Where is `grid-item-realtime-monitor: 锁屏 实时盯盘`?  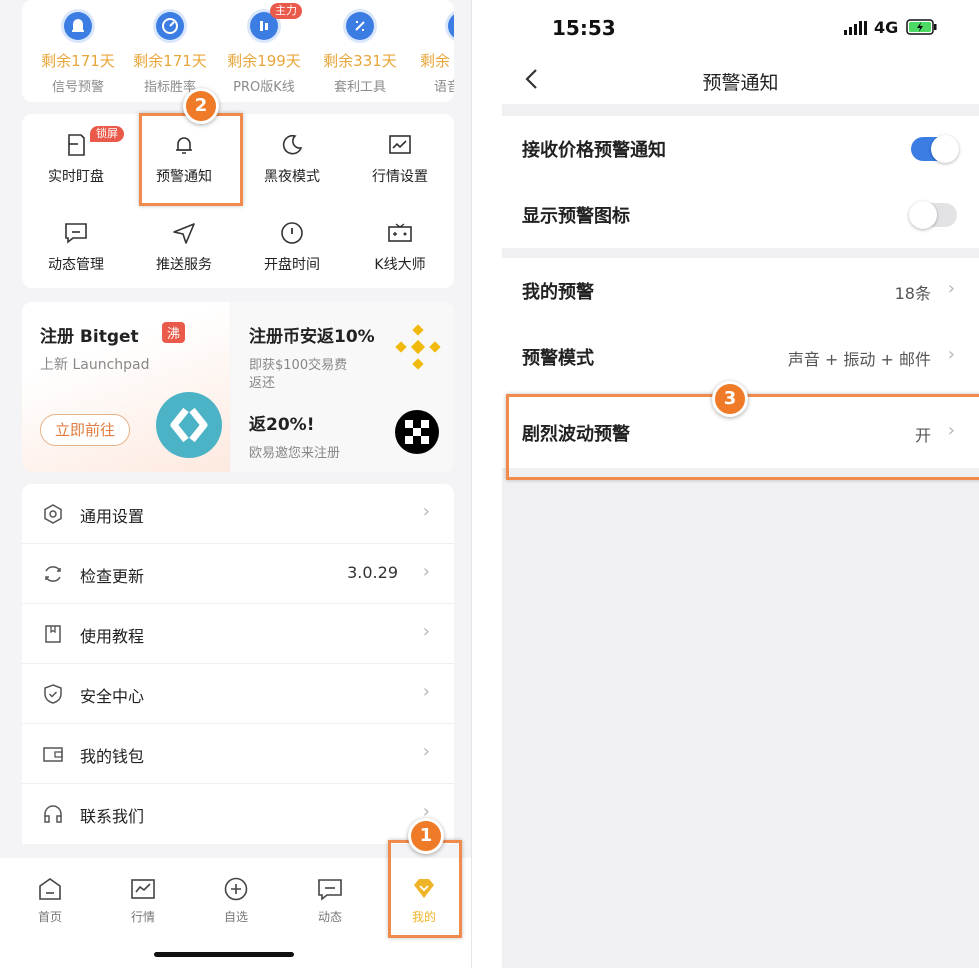
grid-item-realtime-monitor: 锁屏 实时盯盘 is located at coordinates (76, 154).